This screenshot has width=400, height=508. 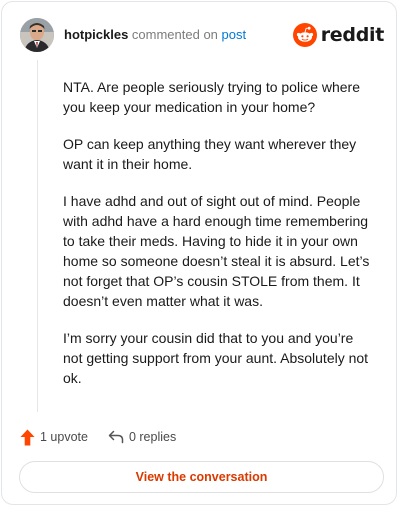 What do you see at coordinates (304, 35) in the screenshot?
I see `reddit-snoo-icon` at bounding box center [304, 35].